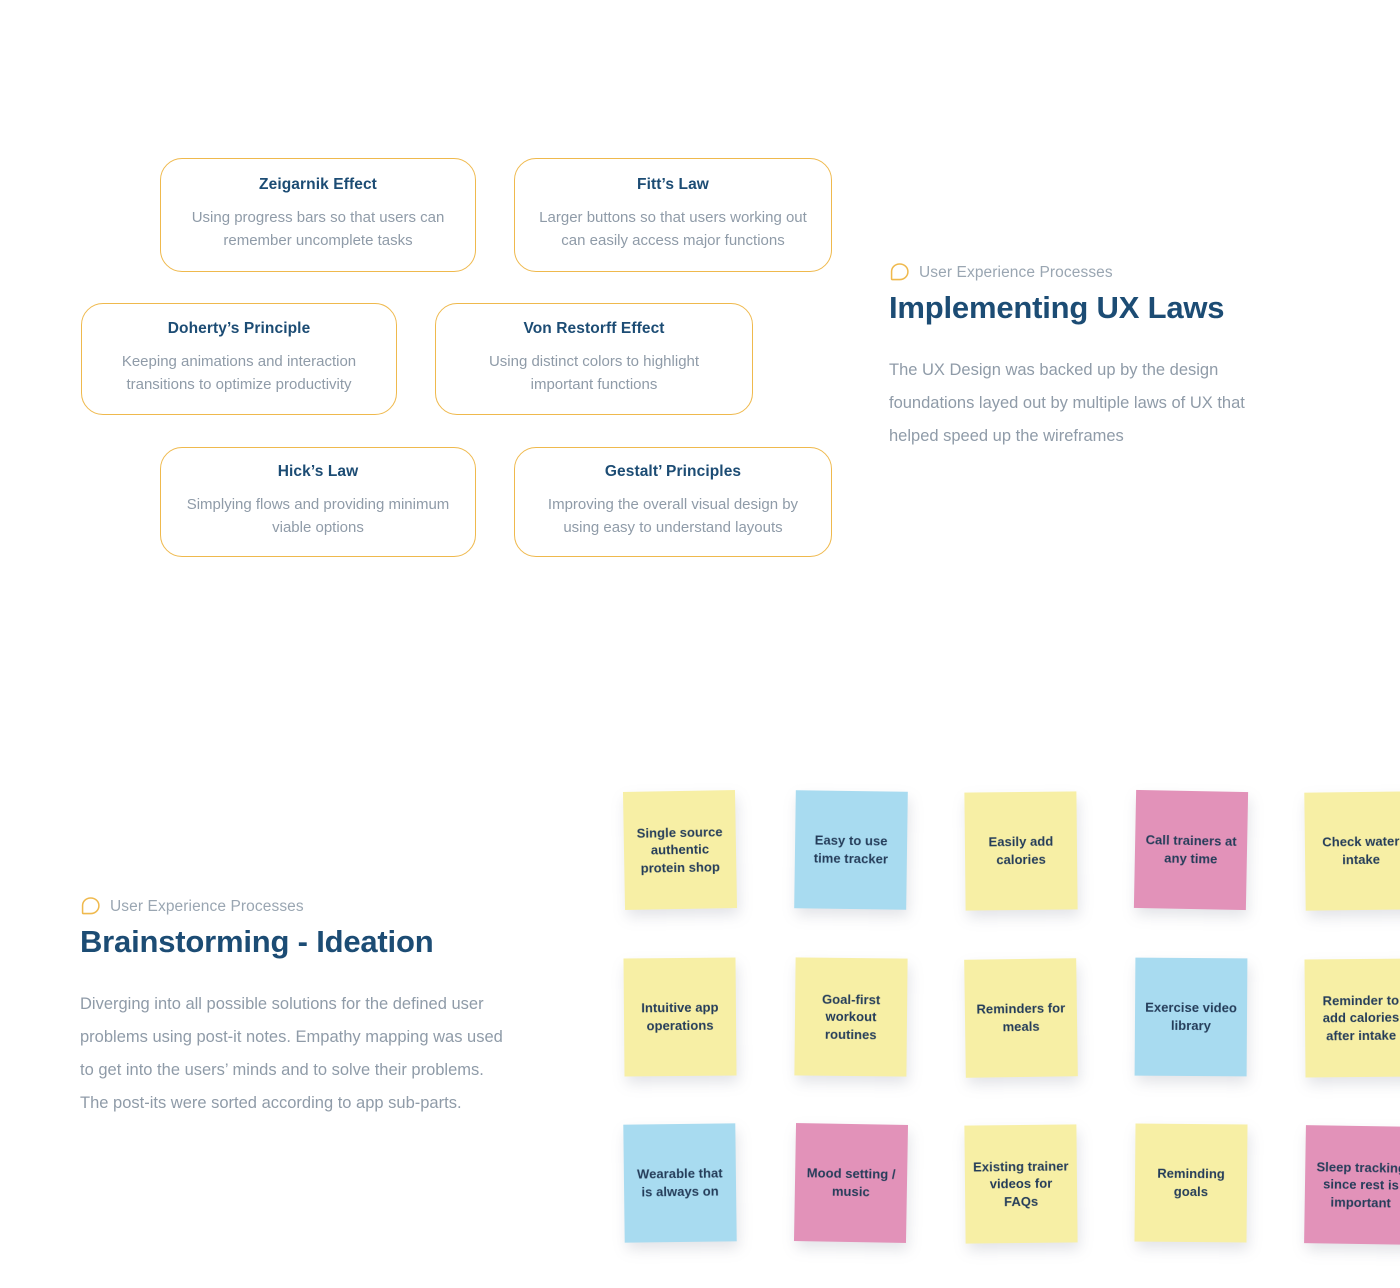 This screenshot has height=1288, width=1400. What do you see at coordinates (239, 328) in the screenshot?
I see `ux-law-title: Doherty’s Principle` at bounding box center [239, 328].